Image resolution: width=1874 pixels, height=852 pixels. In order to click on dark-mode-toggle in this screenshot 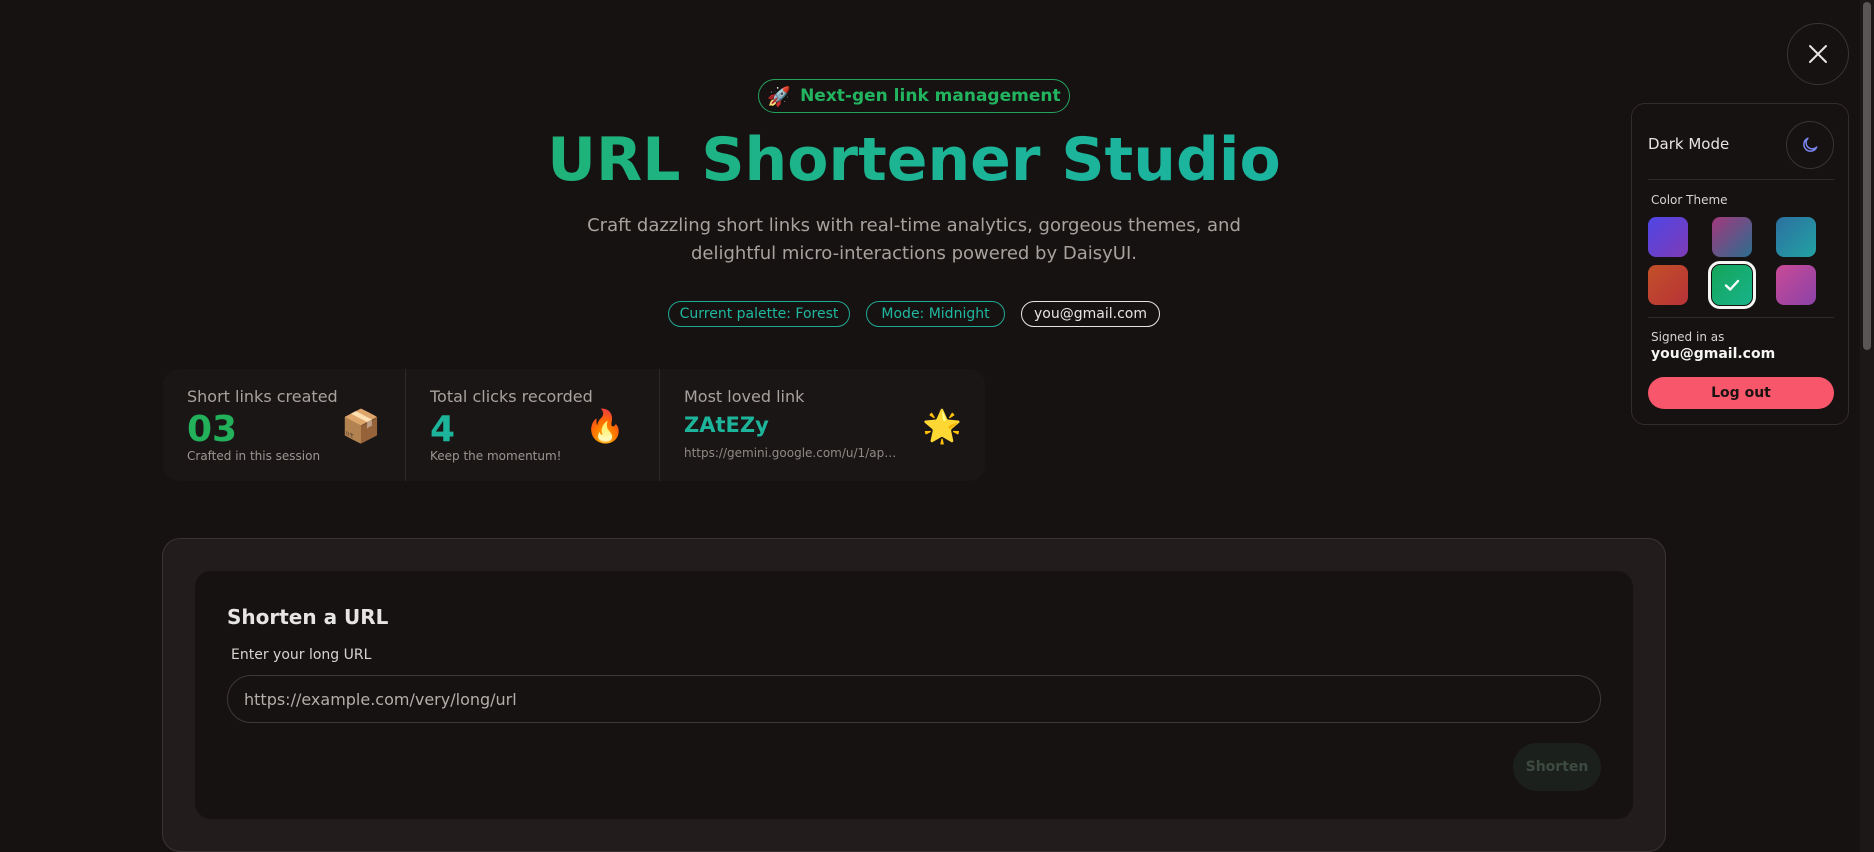, I will do `click(1810, 145)`.